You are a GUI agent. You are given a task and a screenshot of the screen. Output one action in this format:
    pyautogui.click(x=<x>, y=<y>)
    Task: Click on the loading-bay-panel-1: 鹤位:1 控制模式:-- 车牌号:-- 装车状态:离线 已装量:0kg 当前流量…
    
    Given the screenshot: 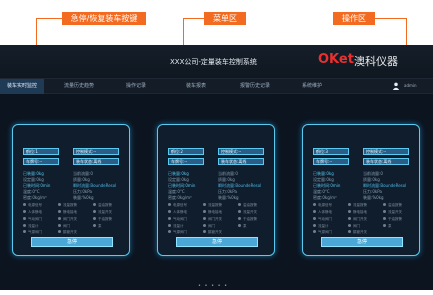 What is the action you would take?
    pyautogui.click(x=71, y=190)
    